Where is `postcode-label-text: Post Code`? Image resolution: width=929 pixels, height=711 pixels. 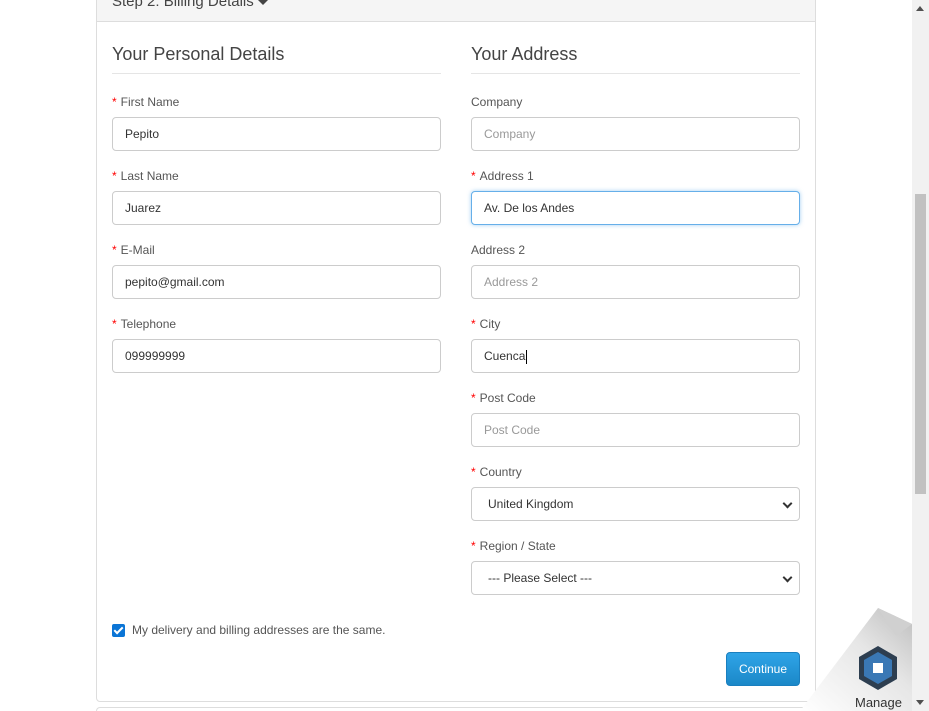 postcode-label-text: Post Code is located at coordinates (507, 398).